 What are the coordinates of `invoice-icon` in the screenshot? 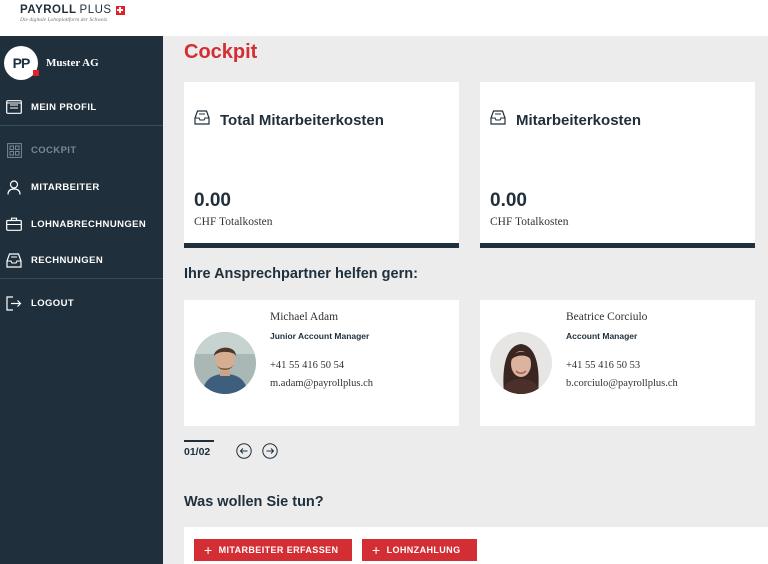 It's located at (14, 260).